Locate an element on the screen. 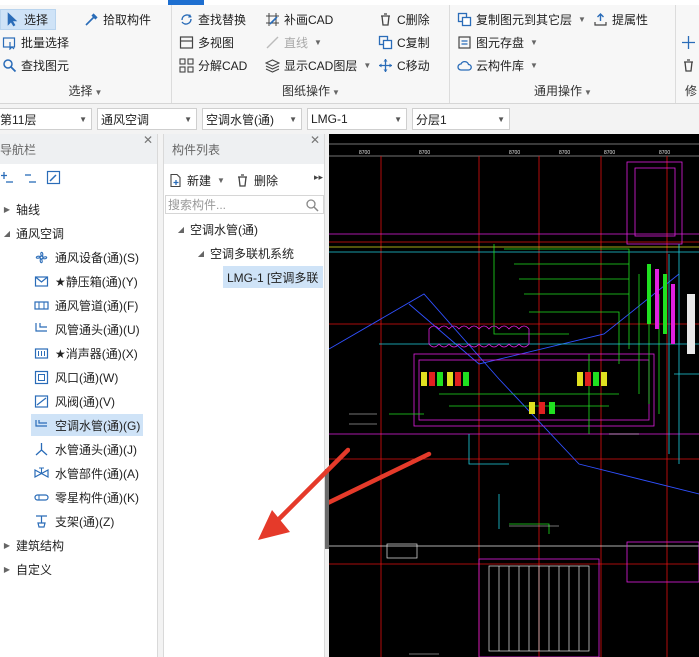 The image size is (699, 657). cad-delete-button: C删除 is located at coordinates (404, 19).